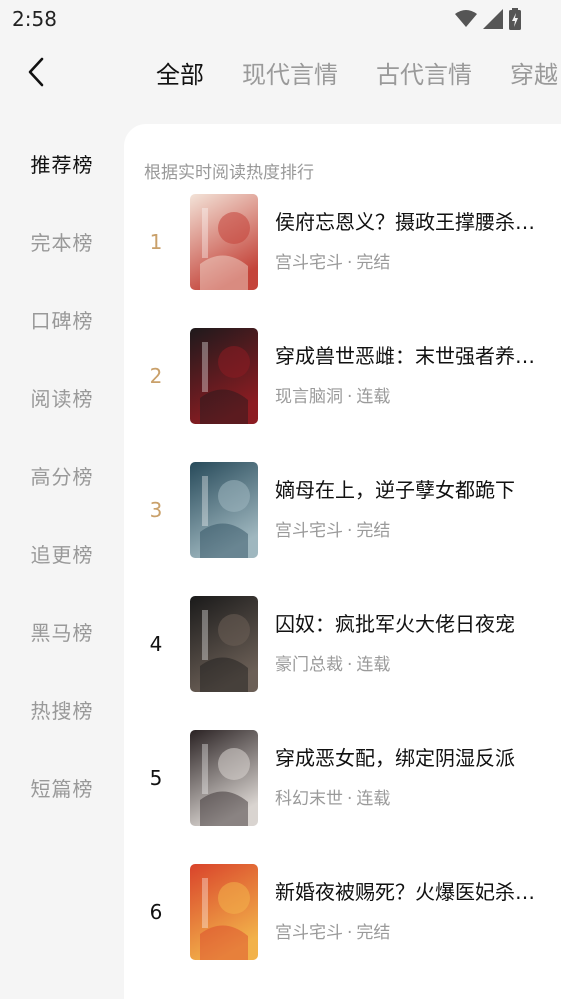 Image resolution: width=561 pixels, height=999 pixels. Describe the element at coordinates (466, 21) in the screenshot. I see `wifi-icon` at that location.